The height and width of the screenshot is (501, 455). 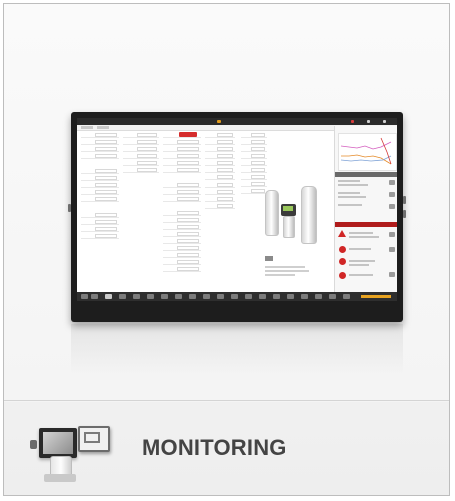 I want to click on alarm-panel-header, so click(x=366, y=224).